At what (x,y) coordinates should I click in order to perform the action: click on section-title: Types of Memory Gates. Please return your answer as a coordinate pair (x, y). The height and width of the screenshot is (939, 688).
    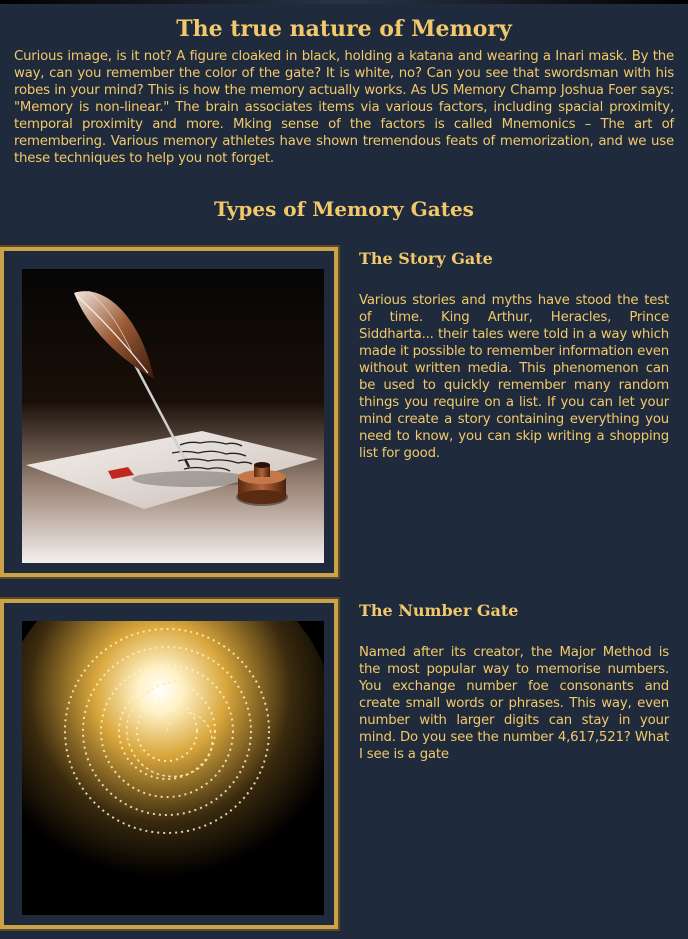
    Looking at the image, I should click on (344, 209).